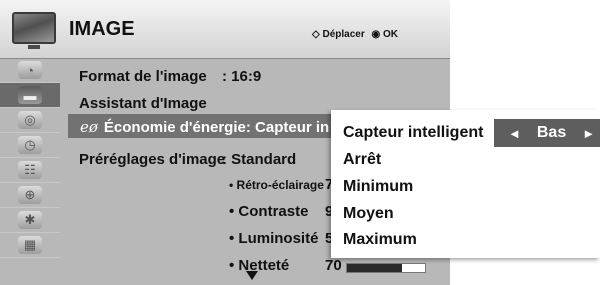 Image resolution: width=600 pixels, height=285 pixels. I want to click on sidebar-item-media: ▦, so click(30, 245).